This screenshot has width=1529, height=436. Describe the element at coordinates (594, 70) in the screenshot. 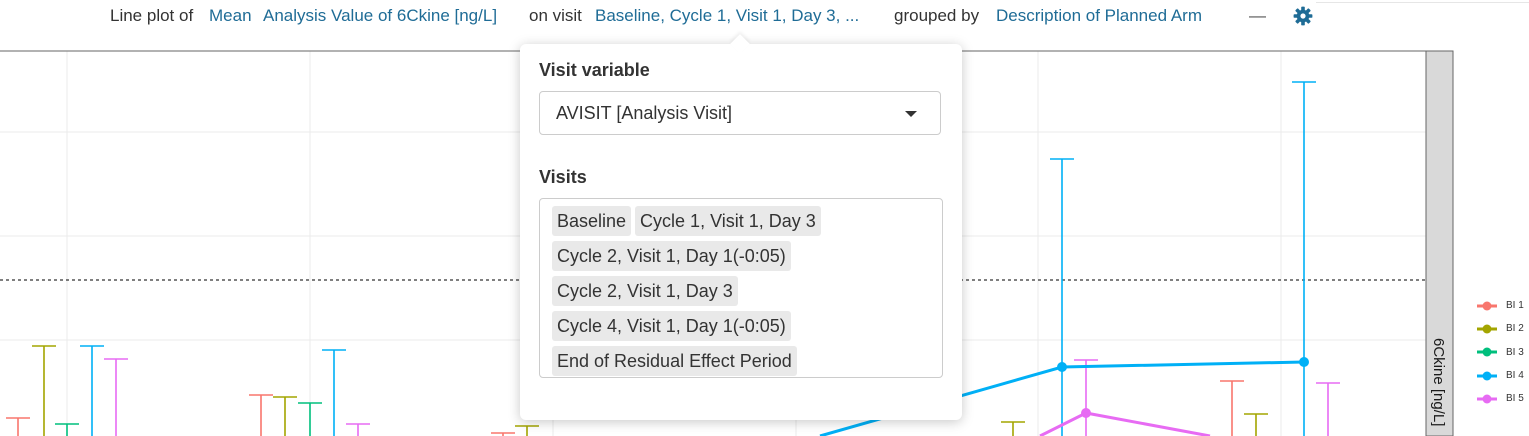

I see `visit-variable-label: Visit variable` at that location.